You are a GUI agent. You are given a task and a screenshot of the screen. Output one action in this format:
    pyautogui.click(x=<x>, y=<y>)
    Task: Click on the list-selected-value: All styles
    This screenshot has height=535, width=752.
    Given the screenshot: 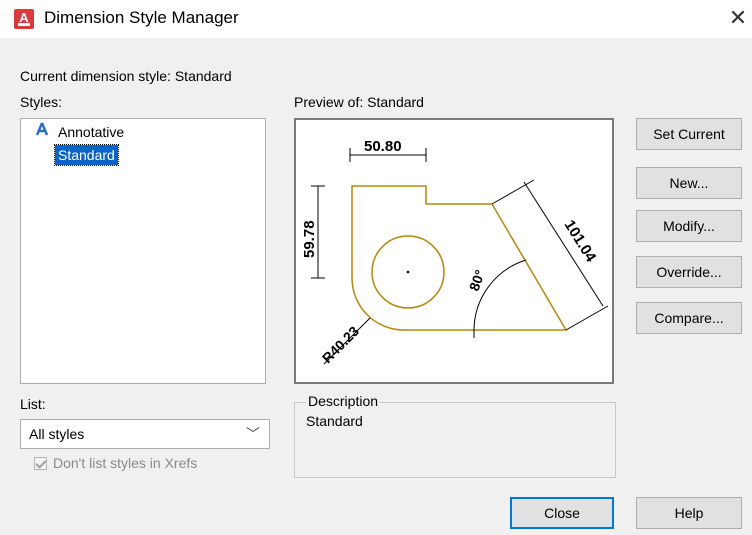 What is the action you would take?
    pyautogui.click(x=57, y=434)
    